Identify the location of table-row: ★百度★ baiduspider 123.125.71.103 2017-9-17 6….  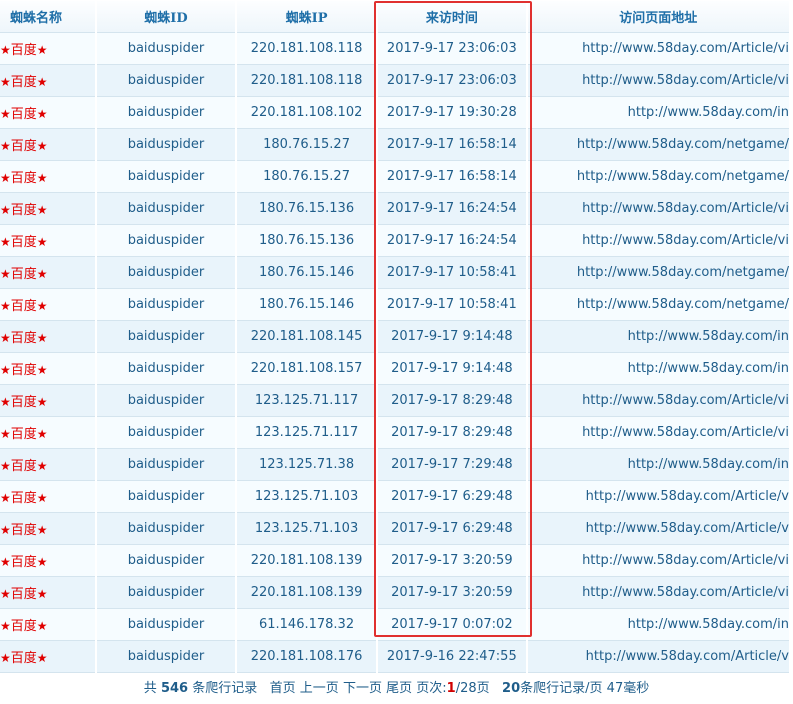
(394, 497).